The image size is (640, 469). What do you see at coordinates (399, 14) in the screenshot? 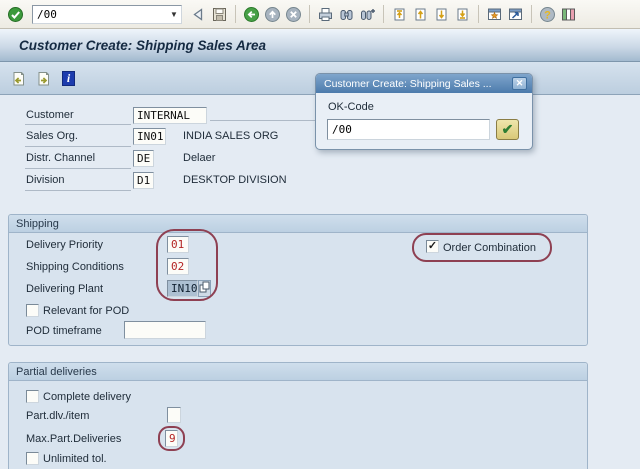
I see `first-page-icon` at bounding box center [399, 14].